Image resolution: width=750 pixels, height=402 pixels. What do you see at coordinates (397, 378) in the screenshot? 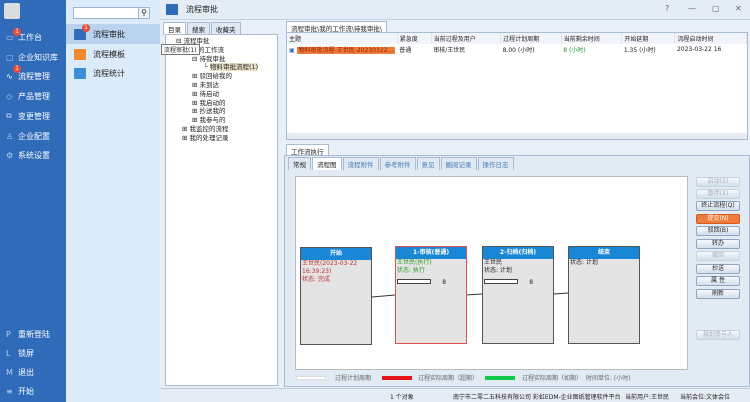
I see `legend-swatch-overdue` at bounding box center [397, 378].